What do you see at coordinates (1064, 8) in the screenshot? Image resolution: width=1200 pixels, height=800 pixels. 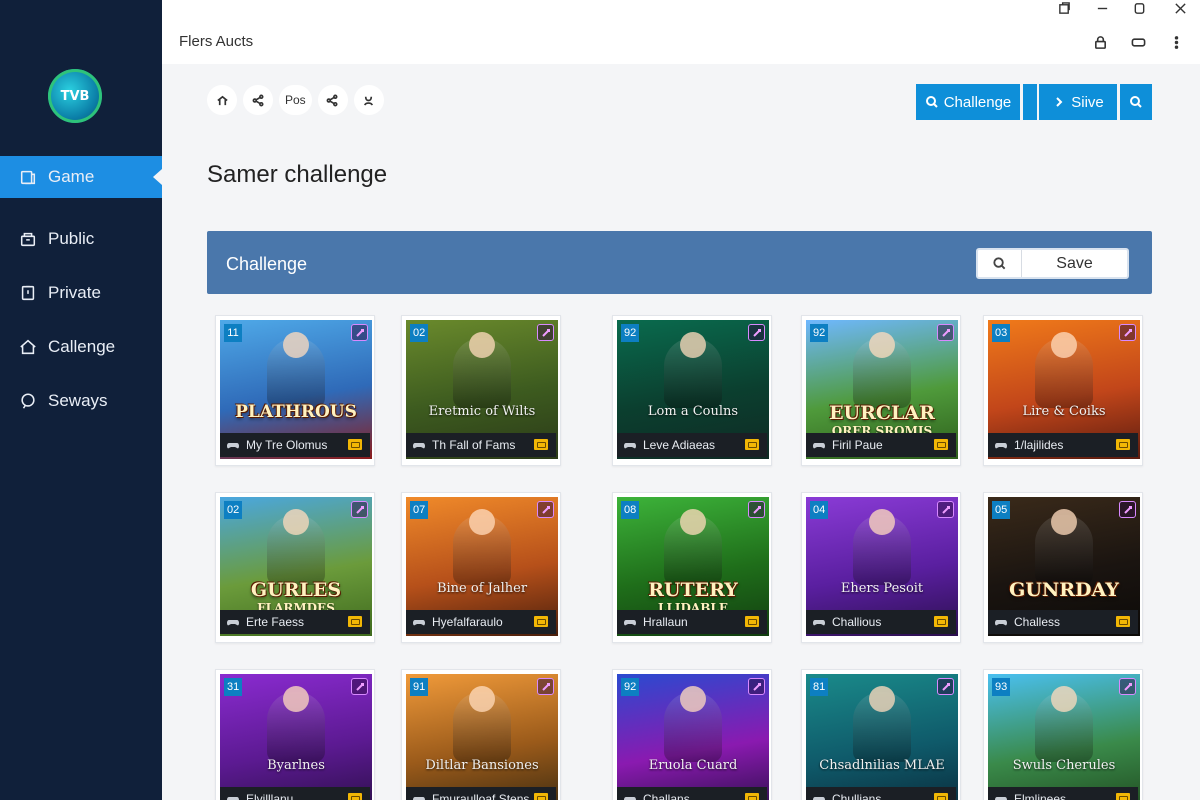 I see `pin-icon` at bounding box center [1064, 8].